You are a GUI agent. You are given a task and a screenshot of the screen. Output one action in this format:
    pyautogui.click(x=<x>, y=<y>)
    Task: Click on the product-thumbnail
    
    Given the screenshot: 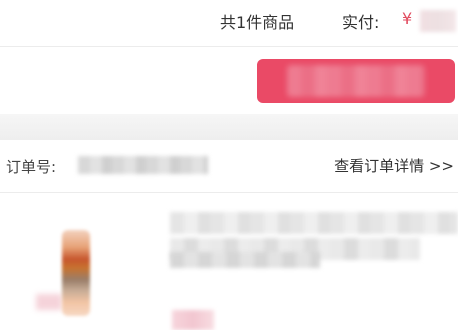 What is the action you would take?
    pyautogui.click(x=67, y=272)
    